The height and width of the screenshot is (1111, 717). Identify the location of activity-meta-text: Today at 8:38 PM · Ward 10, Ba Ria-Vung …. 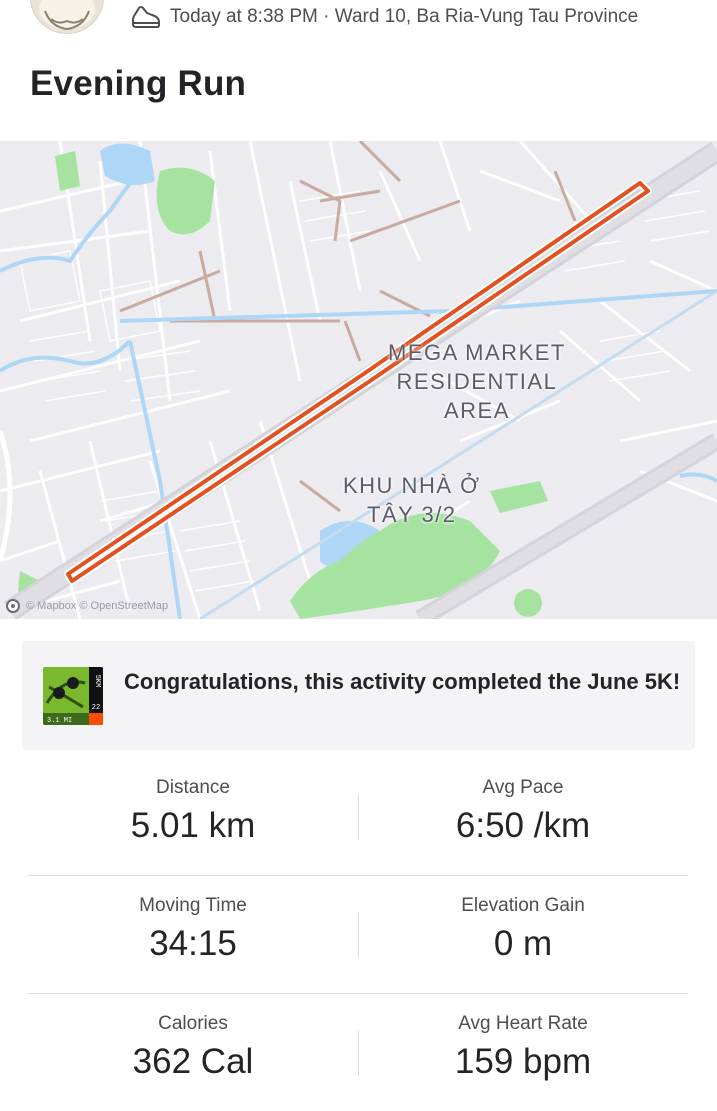
(404, 16).